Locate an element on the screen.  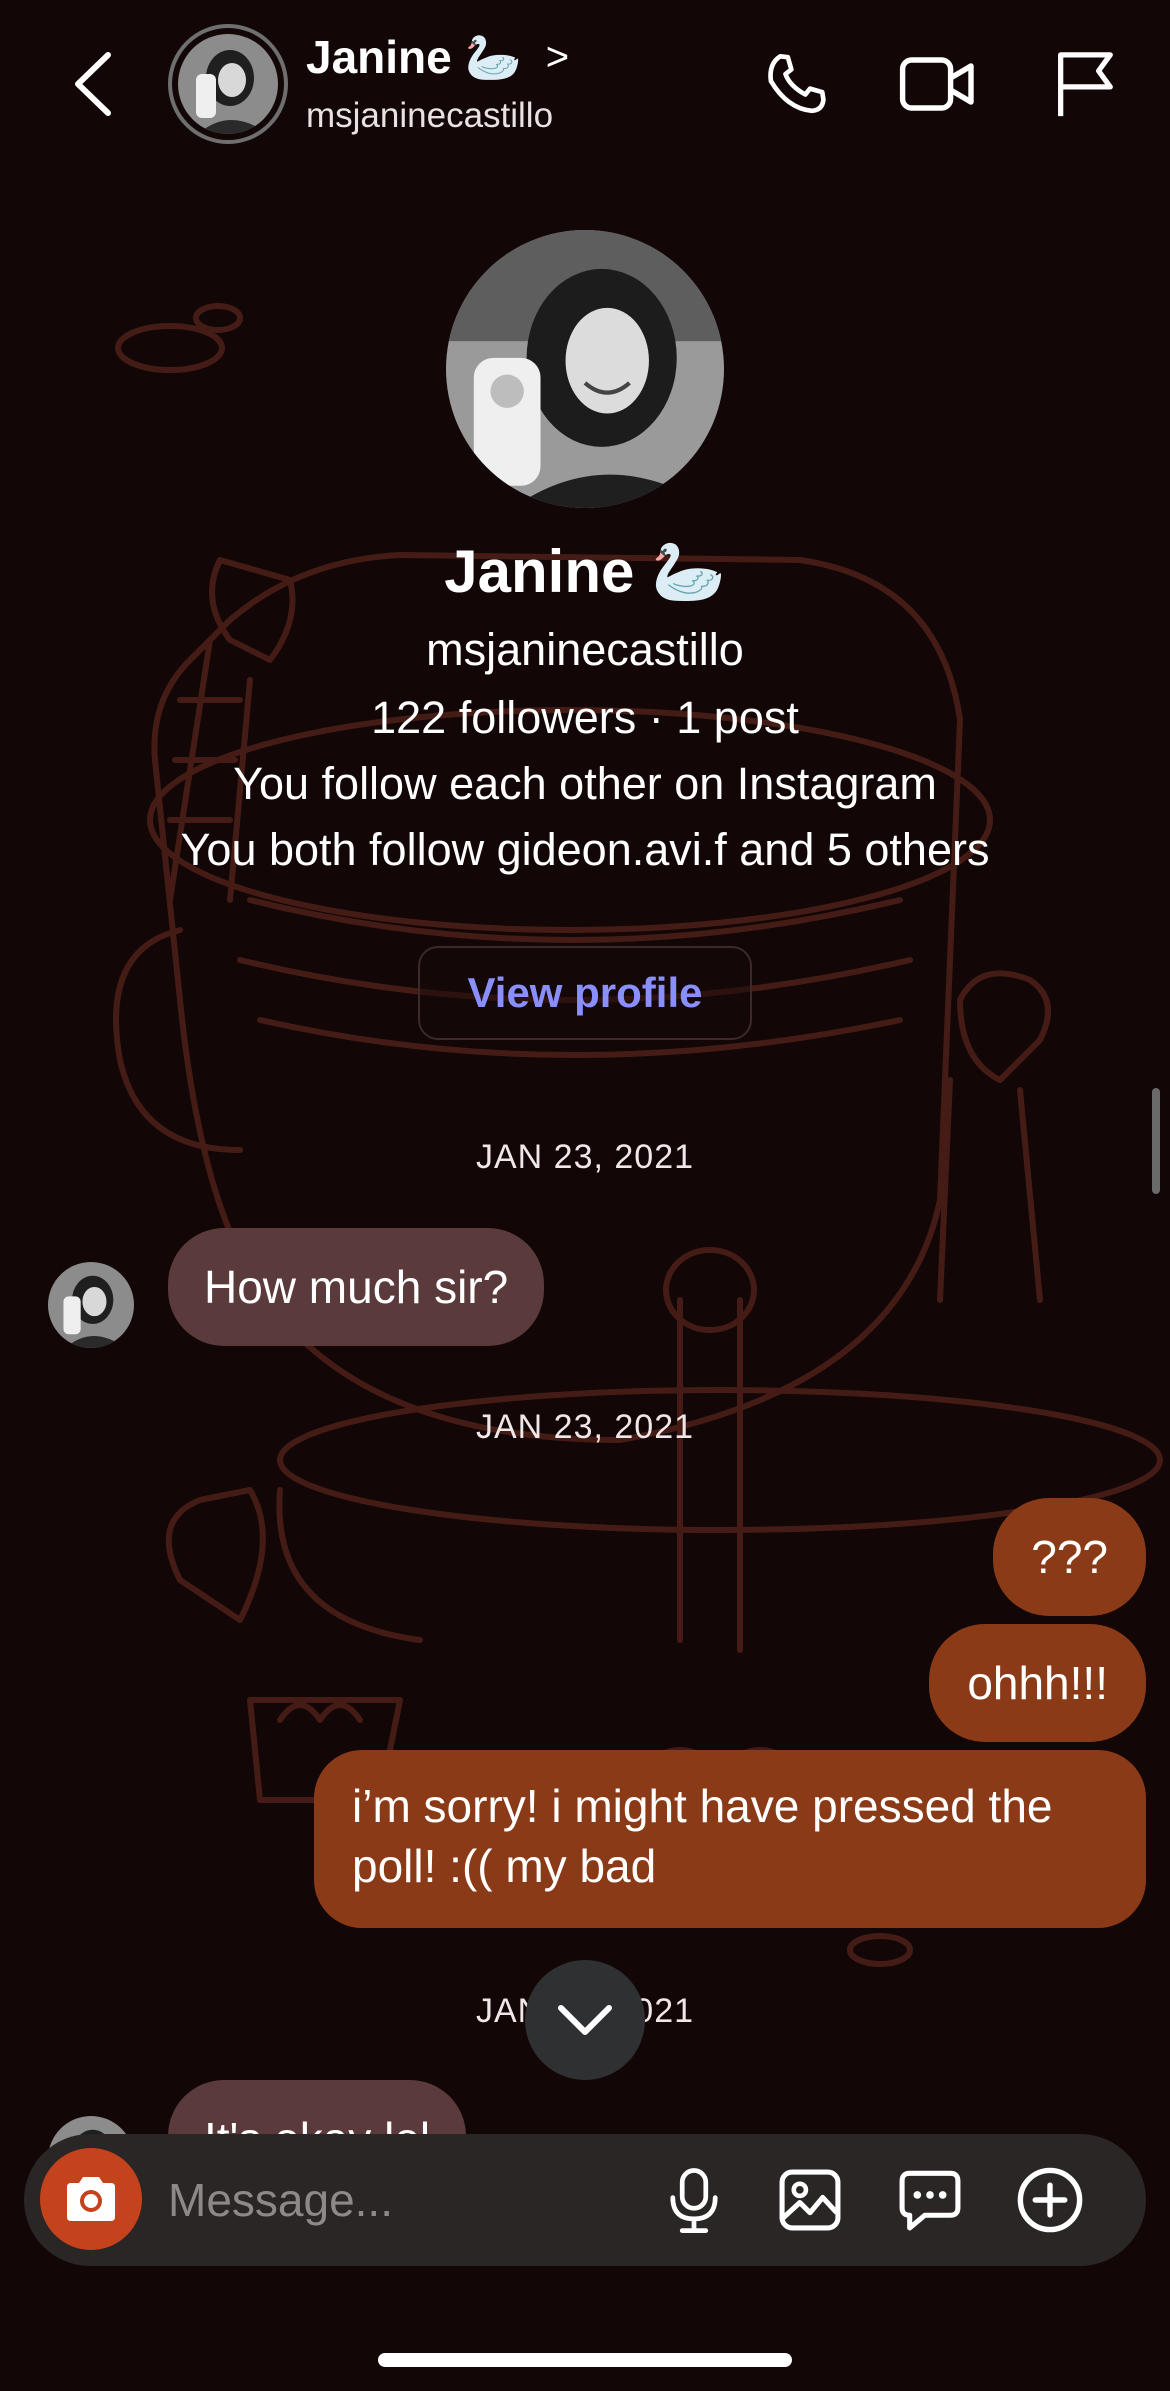
camera-icon is located at coordinates (91, 2199).